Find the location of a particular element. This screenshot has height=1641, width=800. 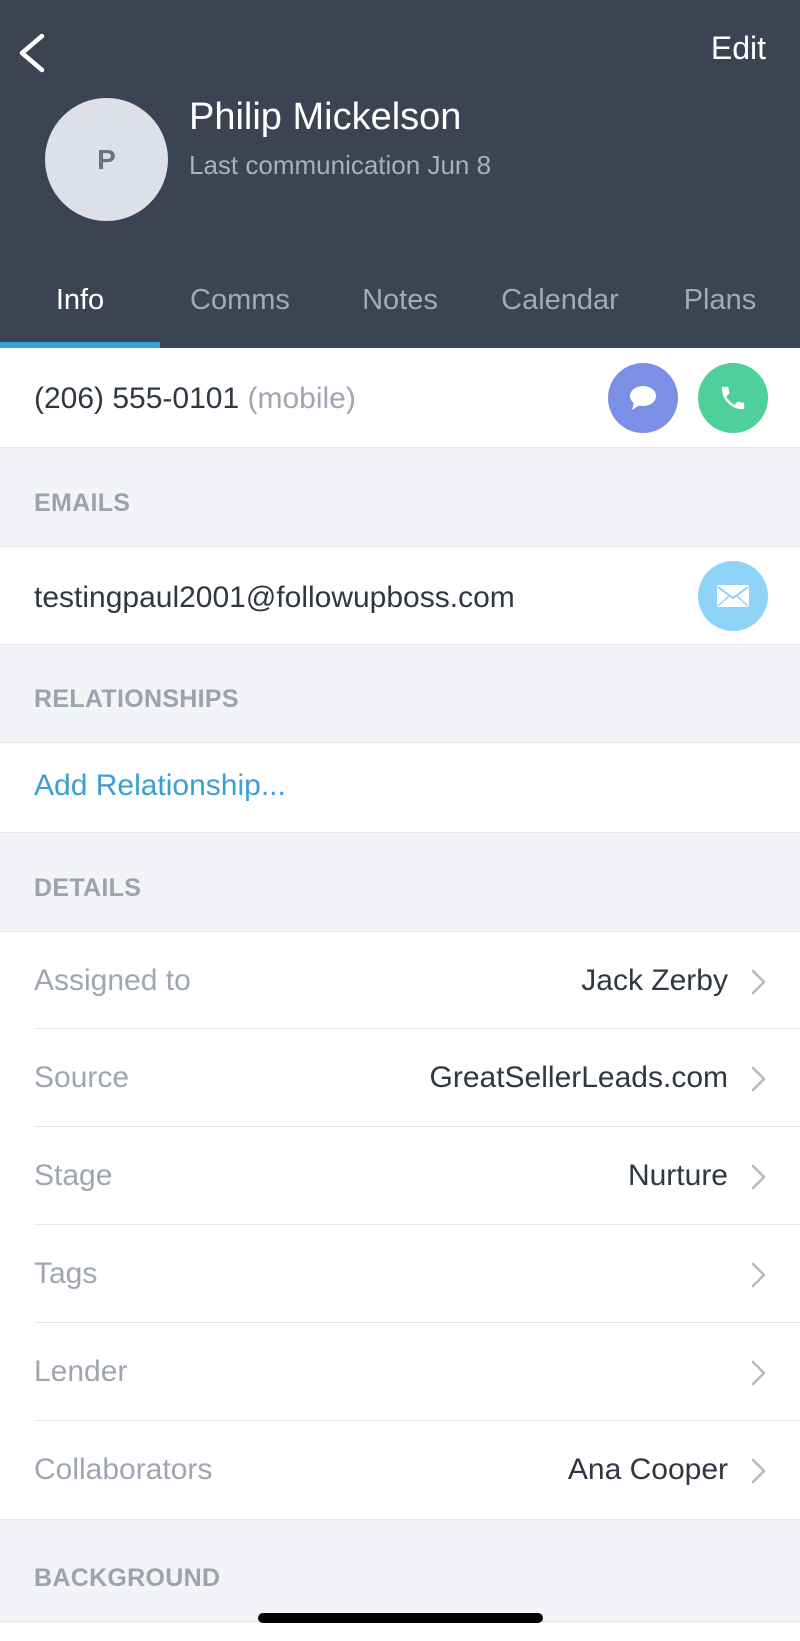

detail-row-assigned-to: Assigned to Jack Zerby is located at coordinates (400, 980).